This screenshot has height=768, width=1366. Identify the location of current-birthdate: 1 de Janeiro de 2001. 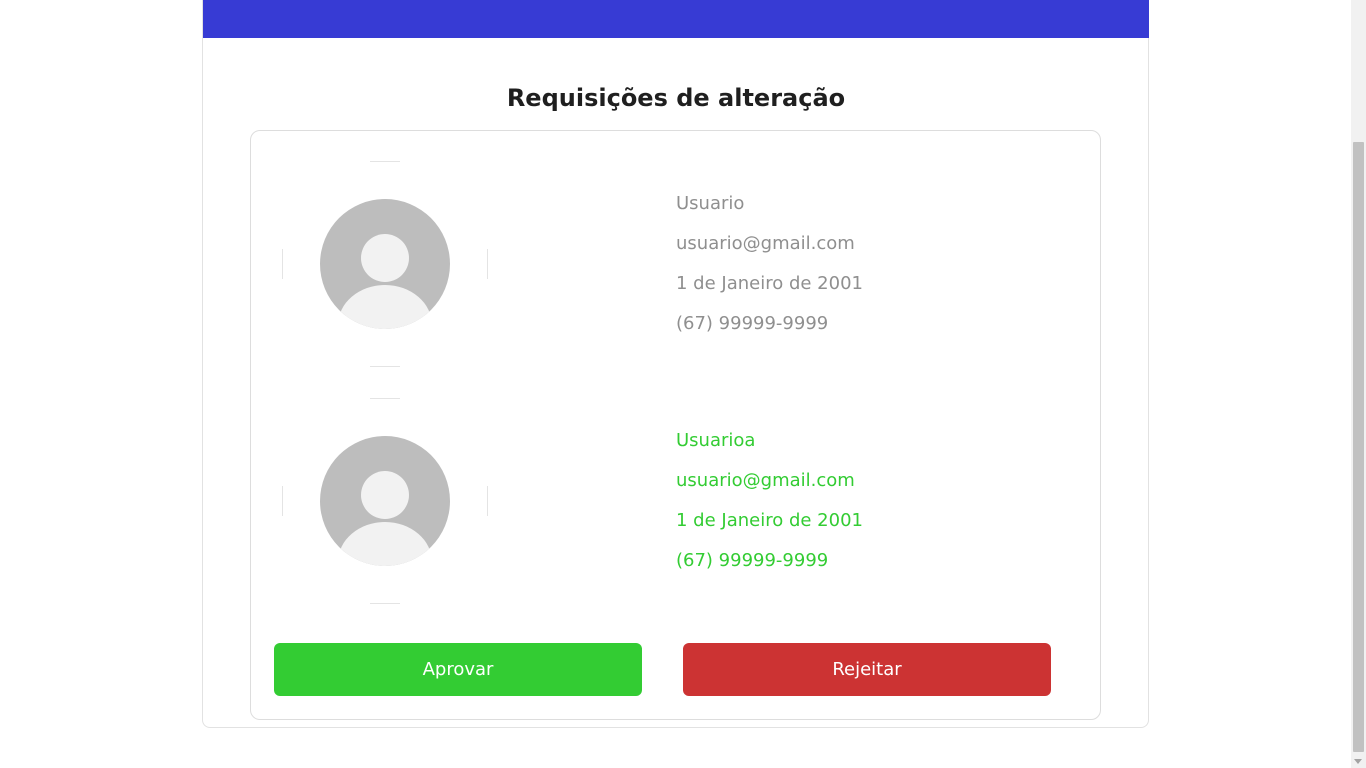
(769, 283).